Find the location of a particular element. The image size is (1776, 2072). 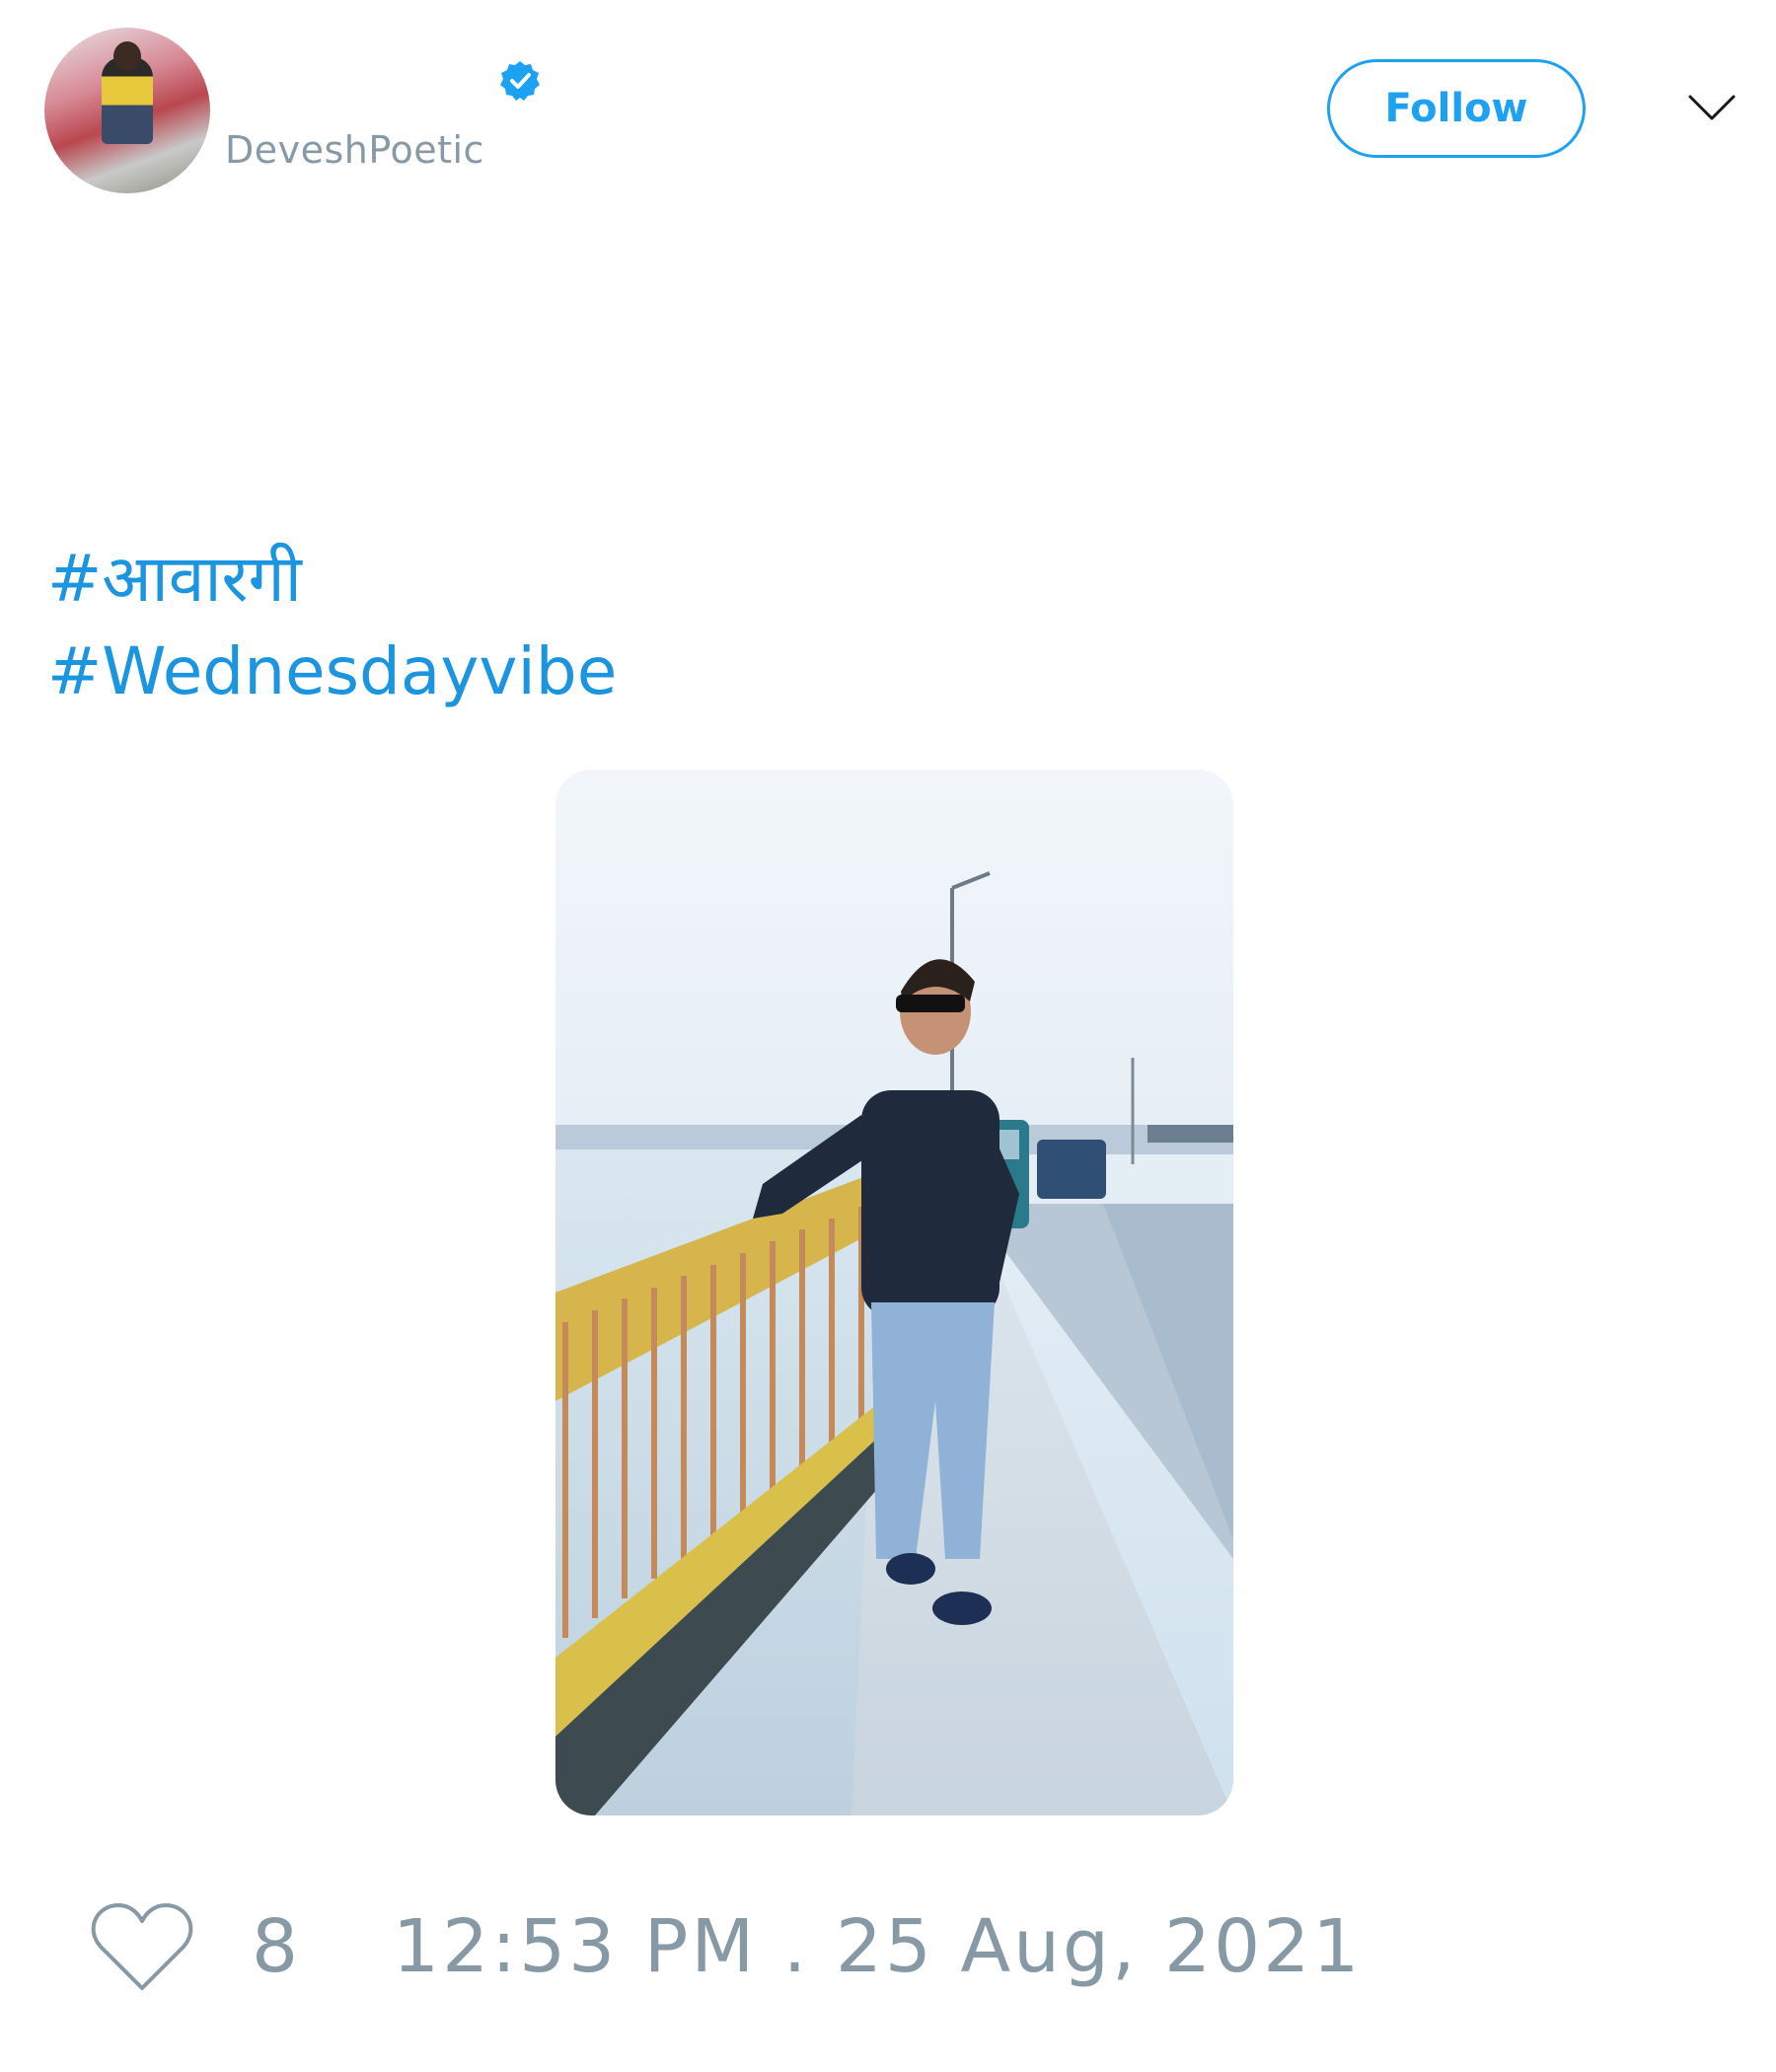

hashtag-link: #आवारगी is located at coordinates (332, 580).